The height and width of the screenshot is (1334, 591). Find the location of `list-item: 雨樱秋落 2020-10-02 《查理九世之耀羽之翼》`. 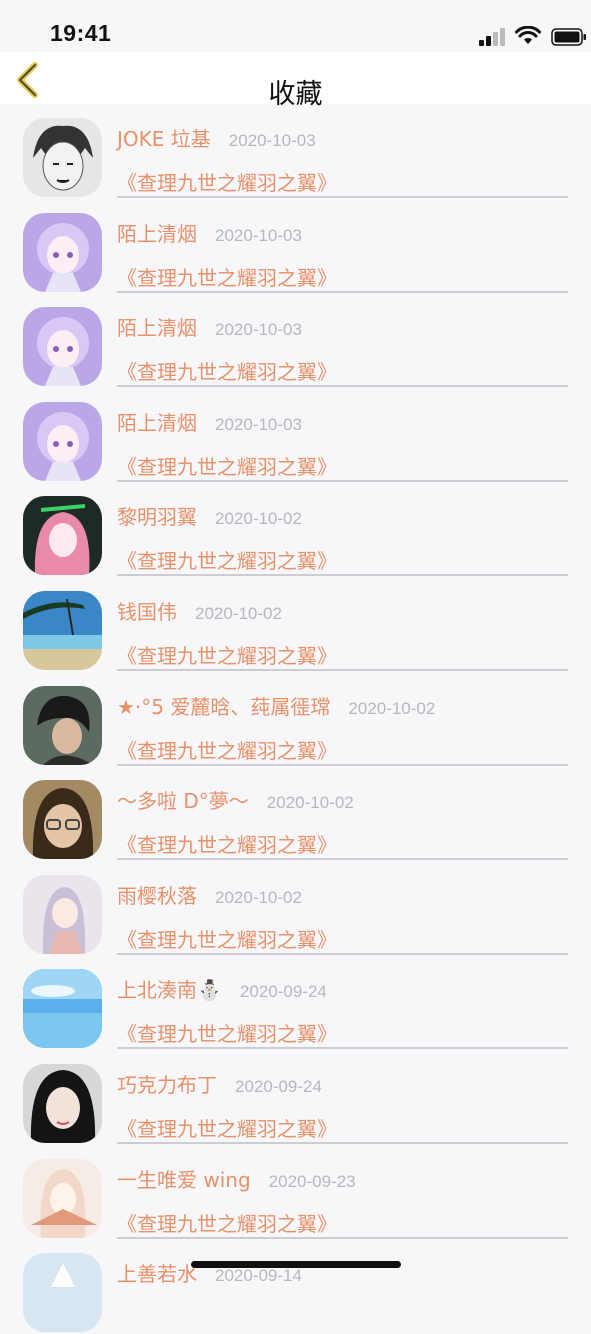

list-item: 雨樱秋落 2020-10-02 《查理九世之耀羽之翼》 is located at coordinates (295, 908).